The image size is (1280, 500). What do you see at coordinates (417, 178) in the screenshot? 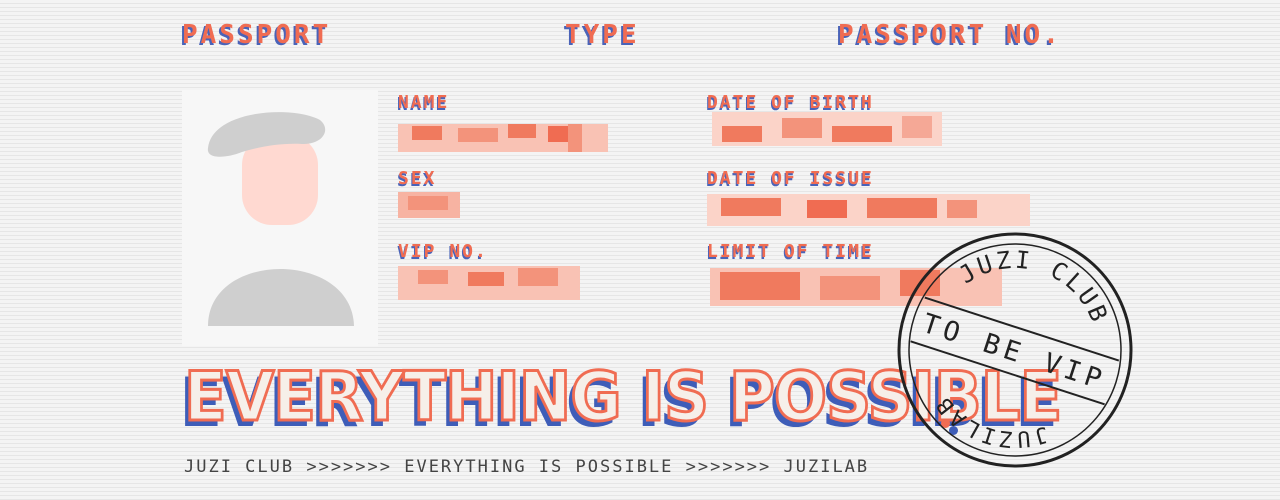
I see `sex-label: SEX` at bounding box center [417, 178].